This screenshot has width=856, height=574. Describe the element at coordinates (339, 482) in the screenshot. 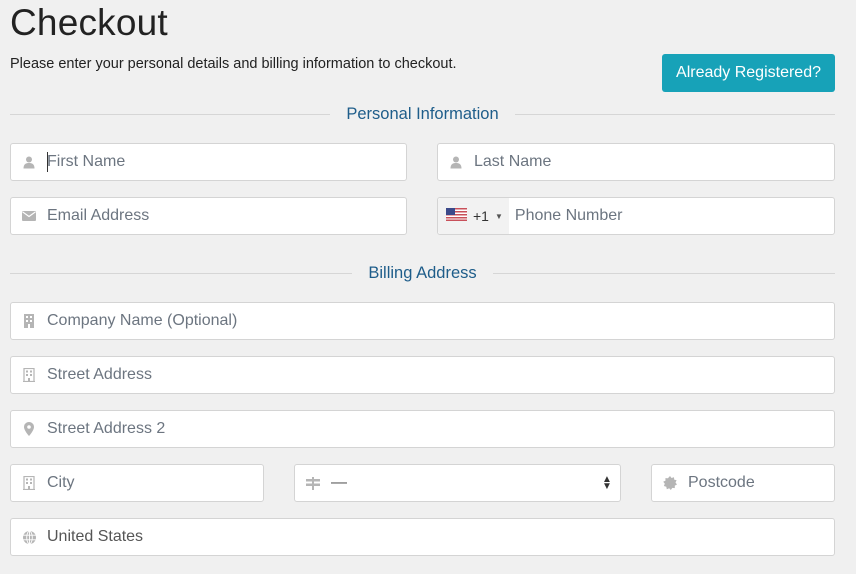

I see `state-select-value: —` at that location.